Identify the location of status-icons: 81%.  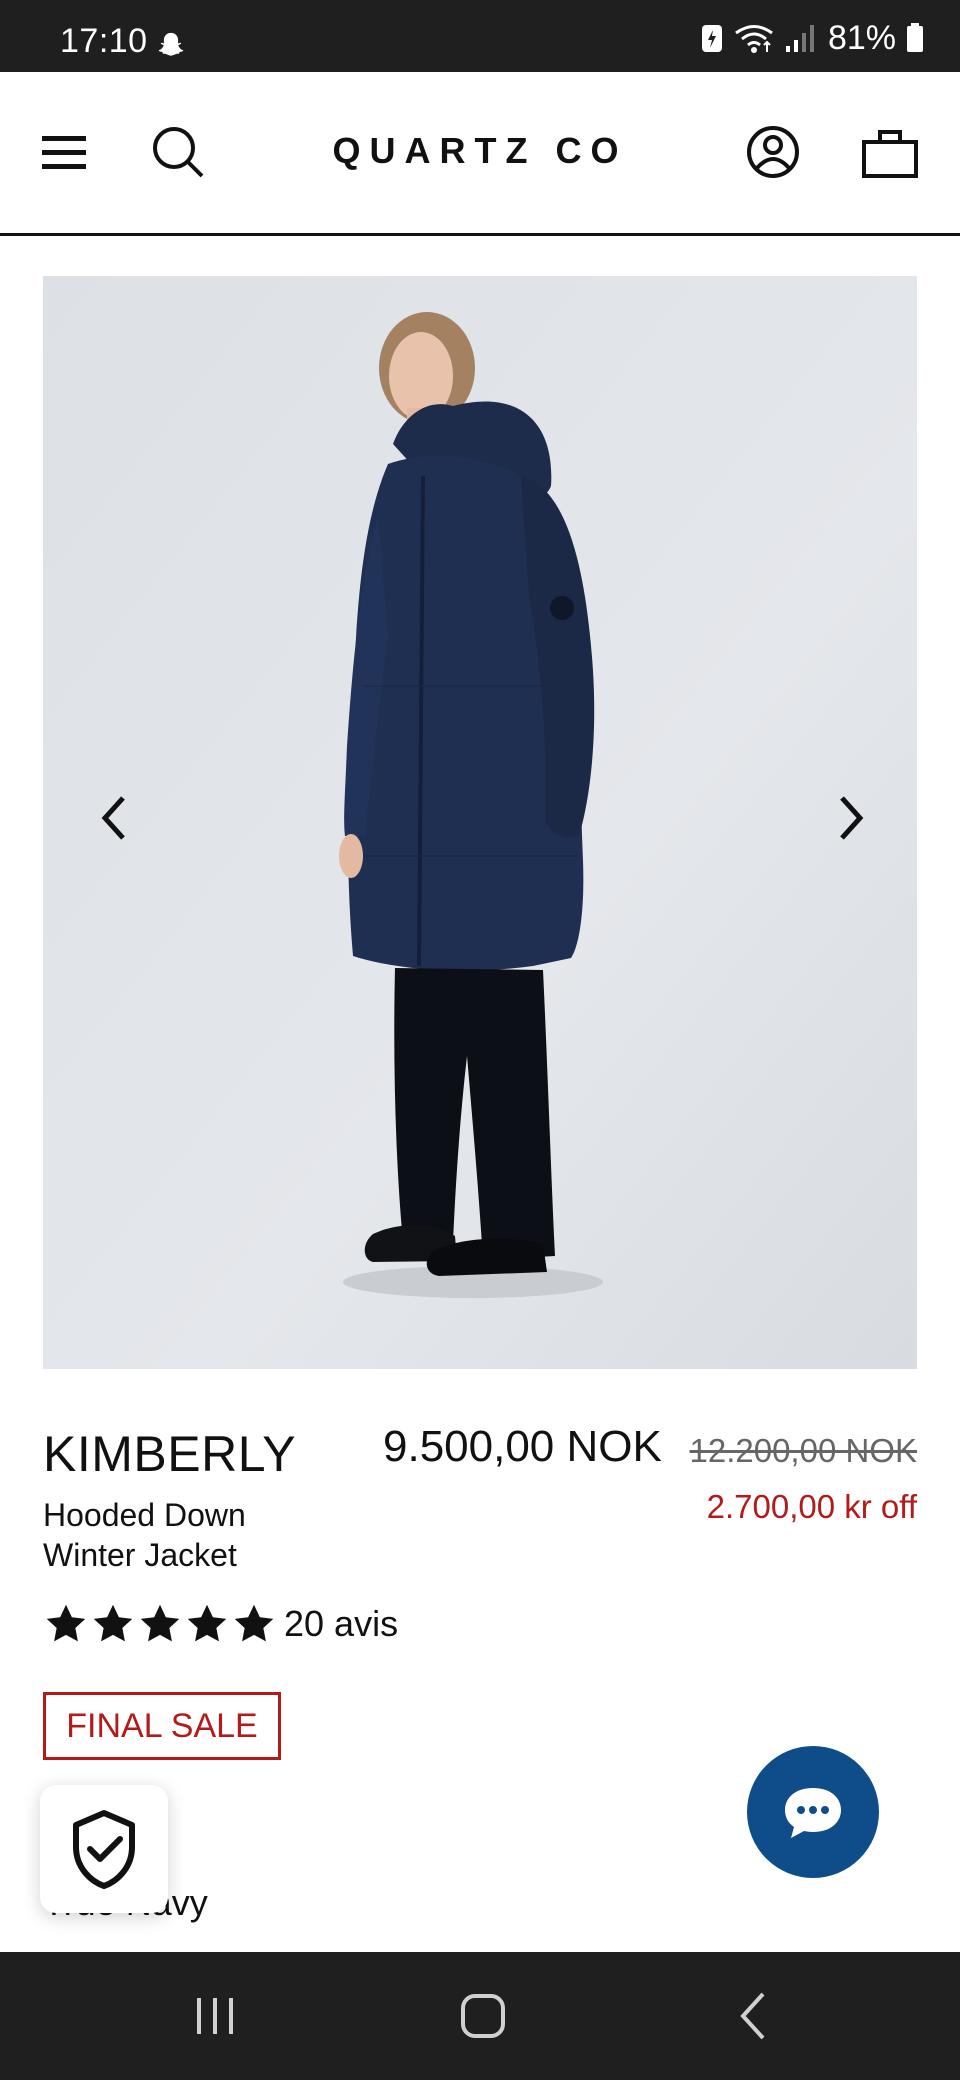
(812, 37).